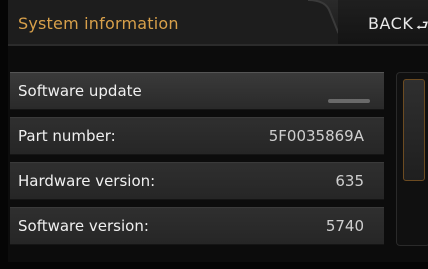  I want to click on info-row-hardware-version: Hardware version: 635, so click(197, 181).